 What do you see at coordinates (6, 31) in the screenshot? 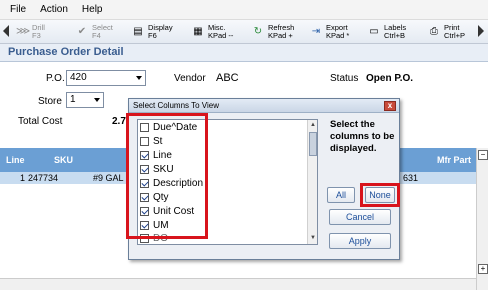
I see `toolbar-scroll-left-icon` at bounding box center [6, 31].